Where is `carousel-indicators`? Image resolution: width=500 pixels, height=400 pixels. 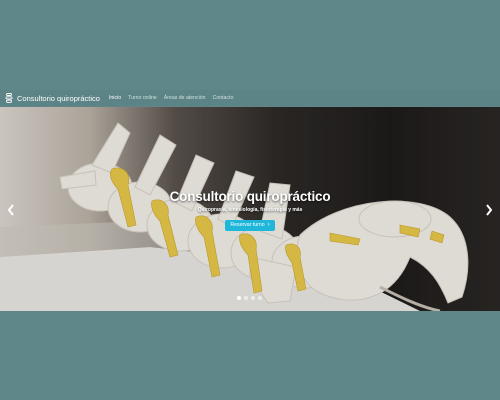
carousel-indicators is located at coordinates (251, 298).